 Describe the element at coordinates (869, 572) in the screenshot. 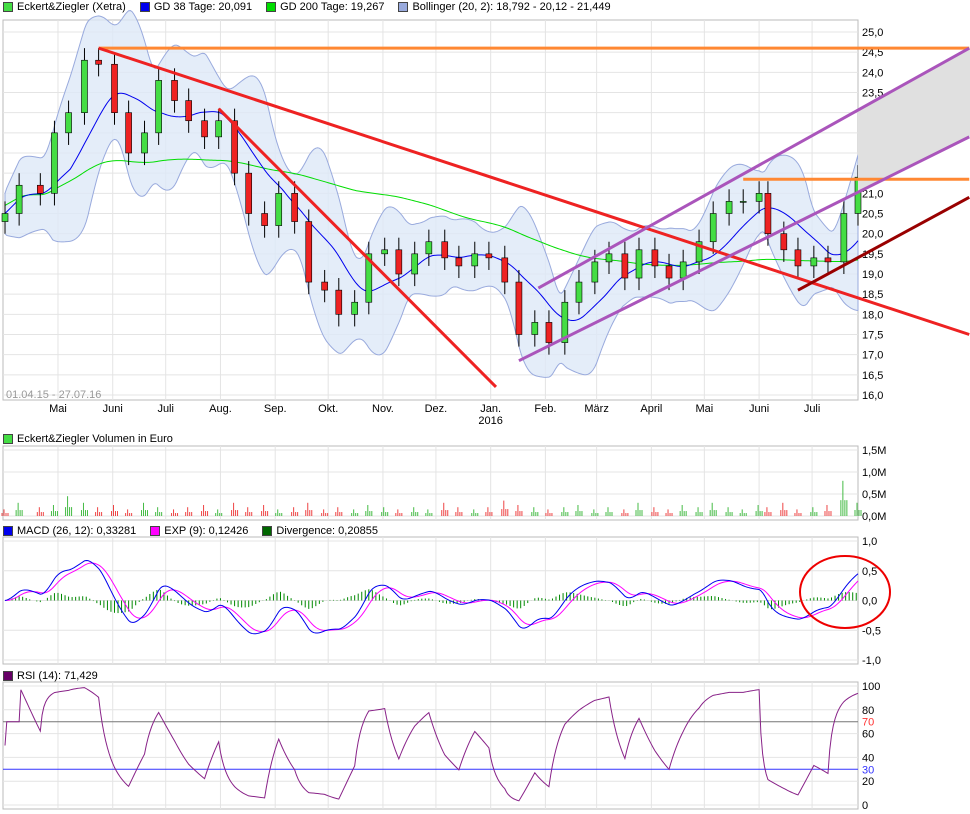

I see `y-tick-label: 0,5` at that location.